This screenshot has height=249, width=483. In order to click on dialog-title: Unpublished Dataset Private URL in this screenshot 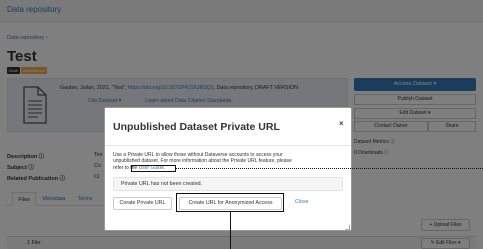, I will do `click(196, 127)`.